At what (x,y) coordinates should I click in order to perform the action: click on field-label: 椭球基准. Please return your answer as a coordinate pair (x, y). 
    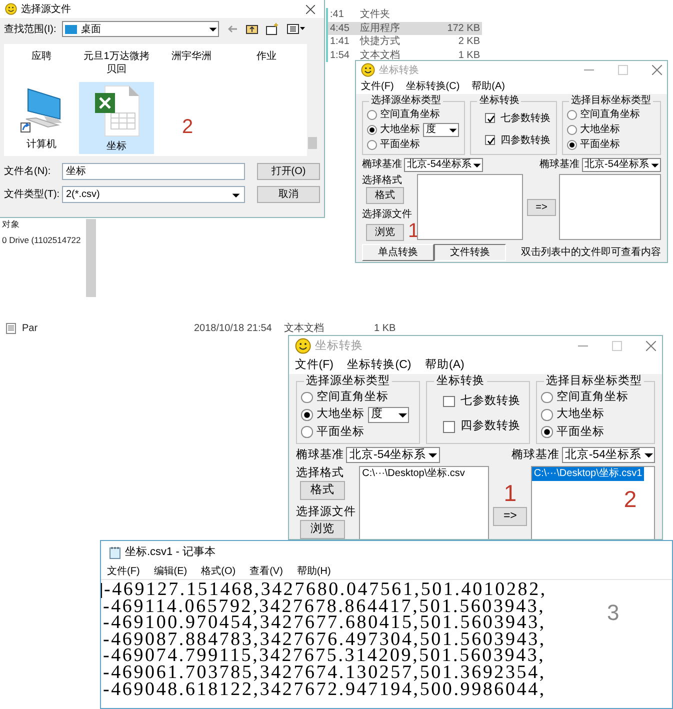
    Looking at the image, I should click on (535, 455).